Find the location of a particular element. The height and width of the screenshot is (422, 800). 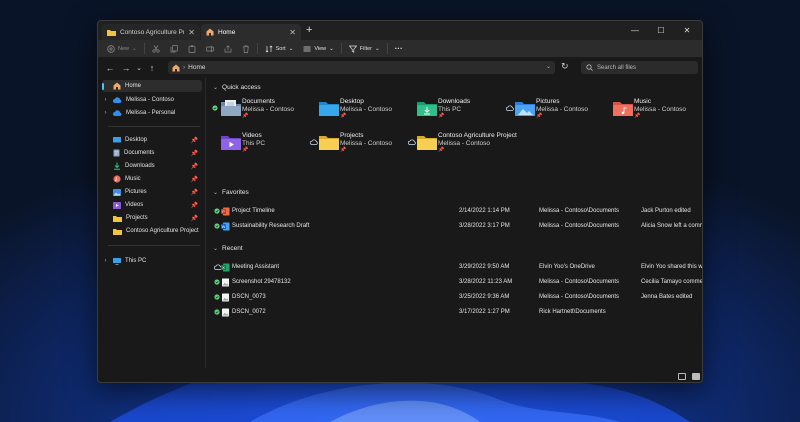

item-icon is located at coordinates (329, 143).